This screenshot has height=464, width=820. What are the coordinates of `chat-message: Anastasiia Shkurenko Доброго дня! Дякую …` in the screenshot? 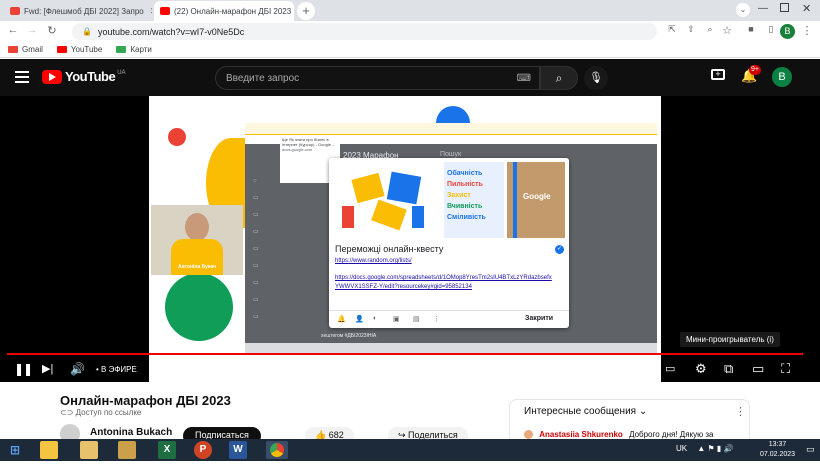 It's located at (618, 435).